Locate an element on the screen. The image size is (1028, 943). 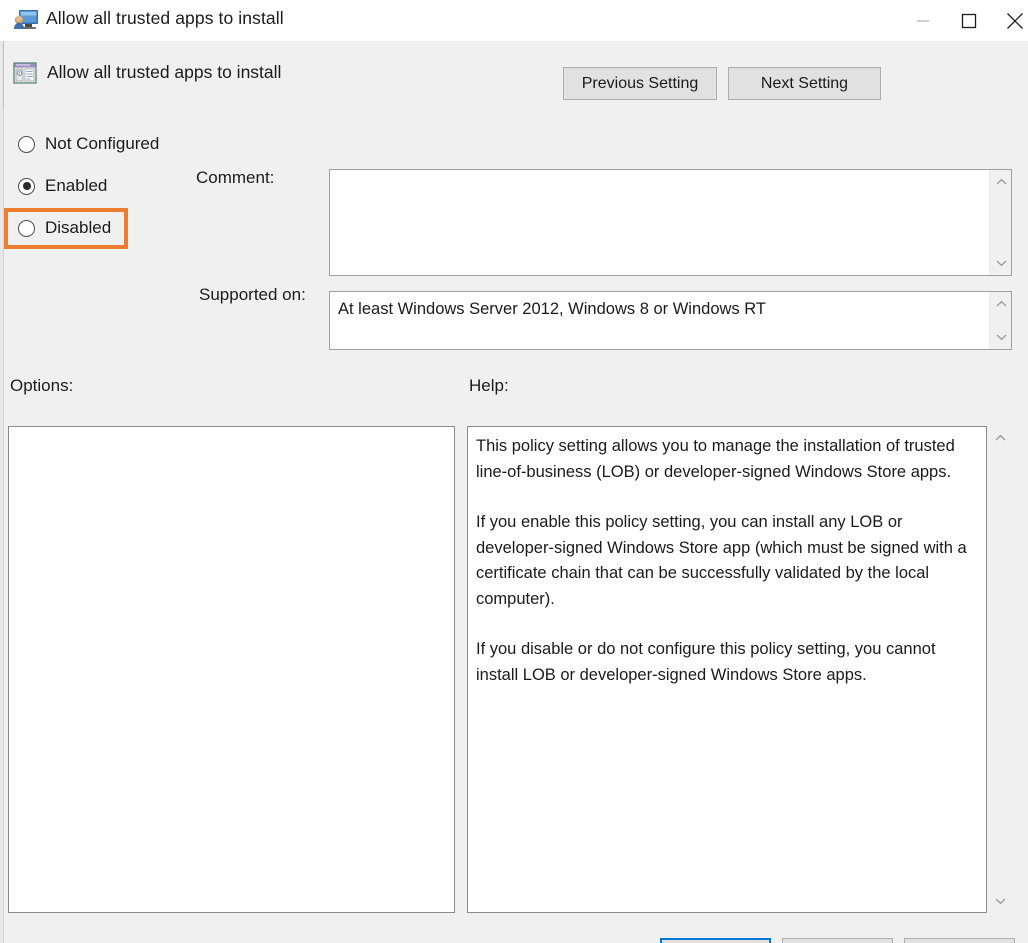
radio-circle-enabled is located at coordinates (26, 186).